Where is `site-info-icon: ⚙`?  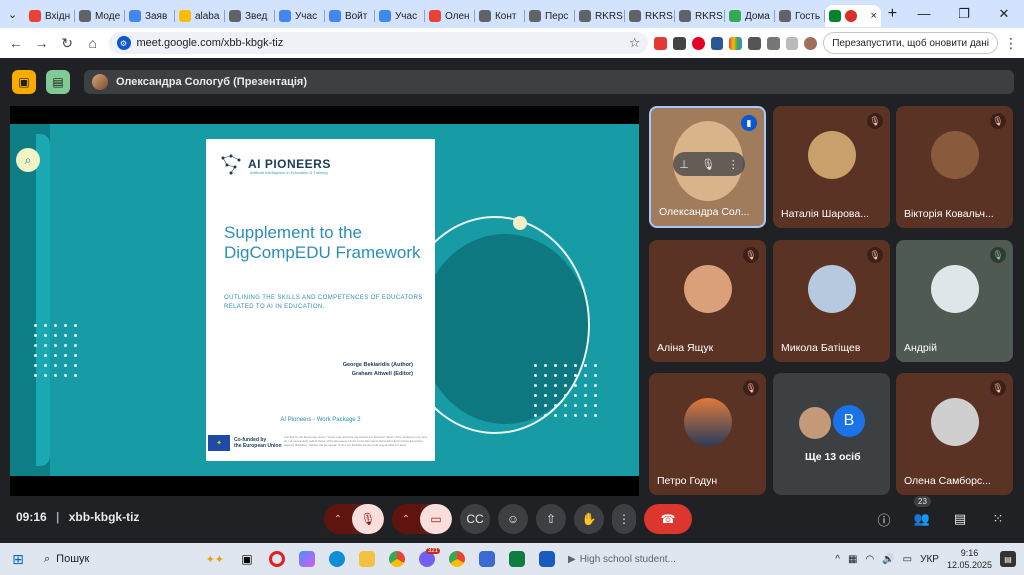
site-info-icon: ⚙ is located at coordinates (123, 43).